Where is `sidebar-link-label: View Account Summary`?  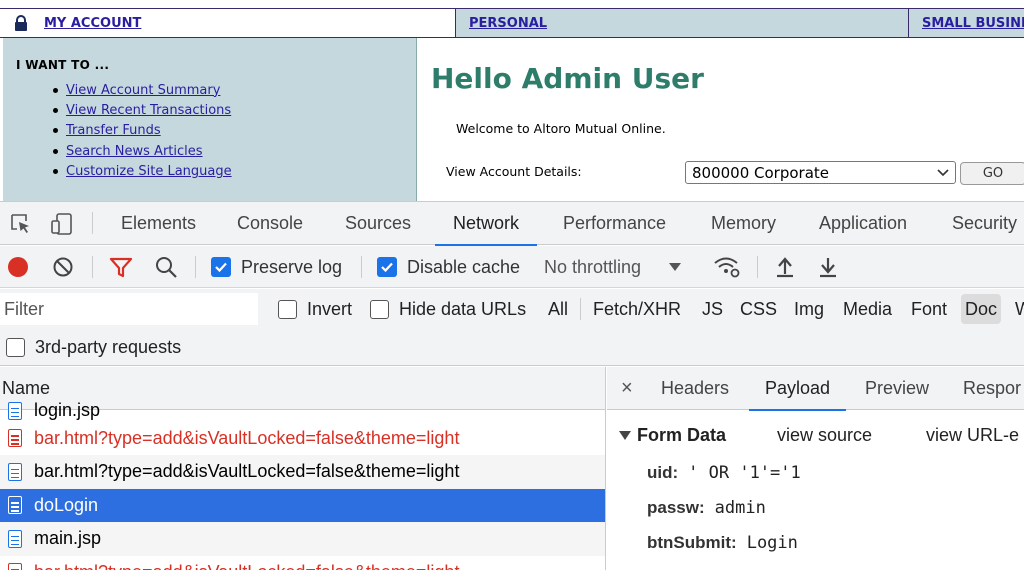
sidebar-link-label: View Account Summary is located at coordinates (143, 90).